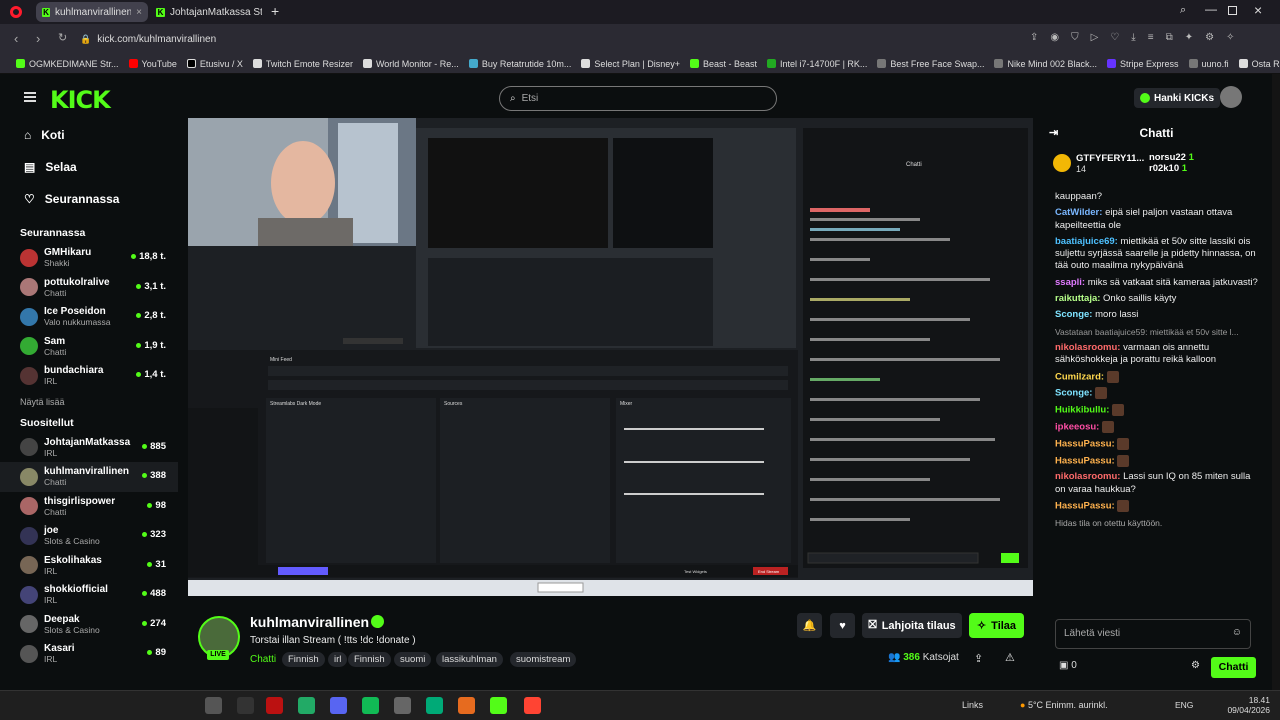 This screenshot has height=720, width=1280. Describe the element at coordinates (1070, 282) in the screenshot. I see `chat-username: ssapli:` at that location.